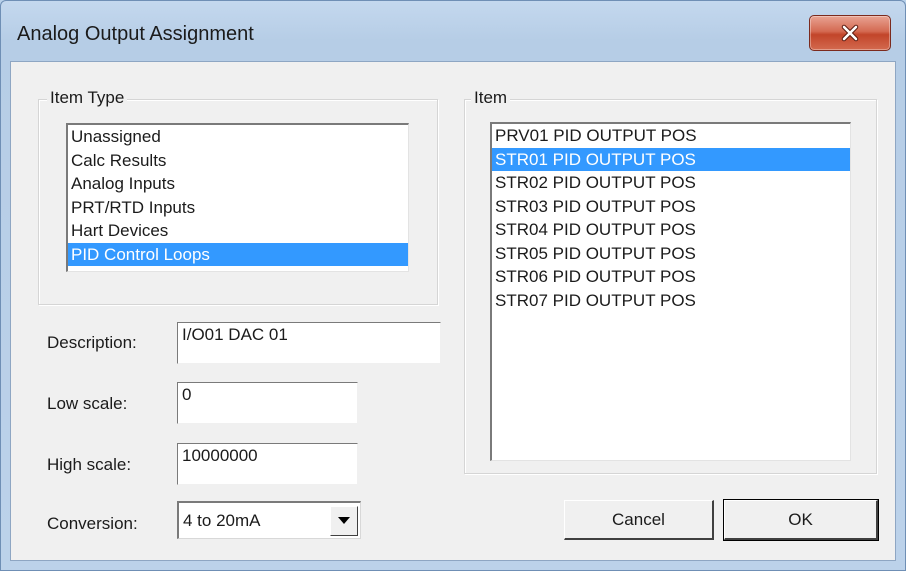 The width and height of the screenshot is (906, 571). Describe the element at coordinates (87, 98) in the screenshot. I see `item-type-group-label: Item Type` at that location.